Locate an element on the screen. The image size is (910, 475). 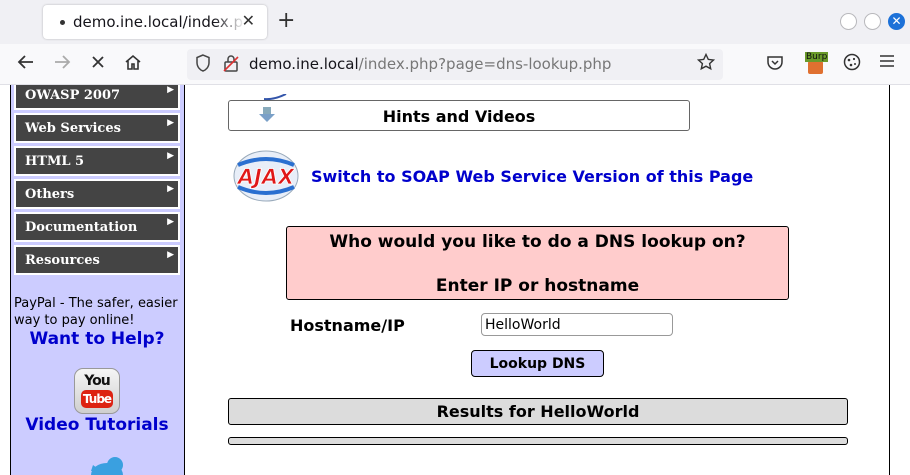
url-host: demo.ine.local is located at coordinates (304, 64).